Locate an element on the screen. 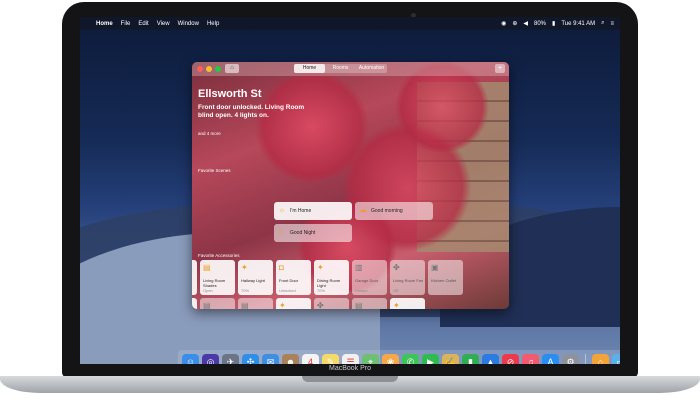 The height and width of the screenshot is (403, 700). finder-icon: ☺ is located at coordinates (190, 358).